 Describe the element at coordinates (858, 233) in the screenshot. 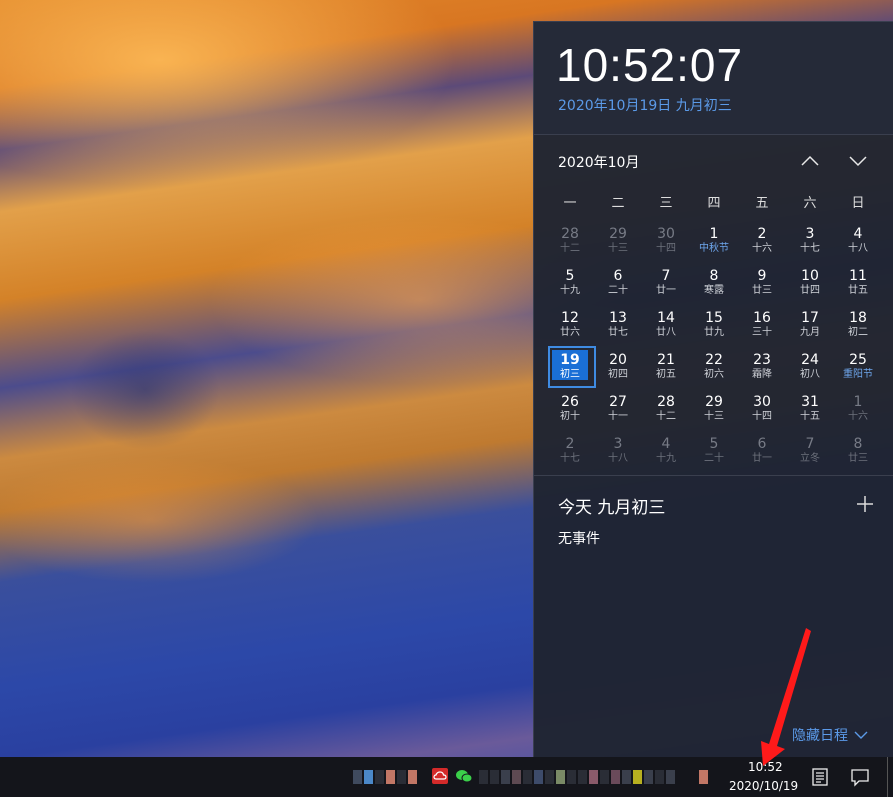

I see `day-number: 4` at that location.